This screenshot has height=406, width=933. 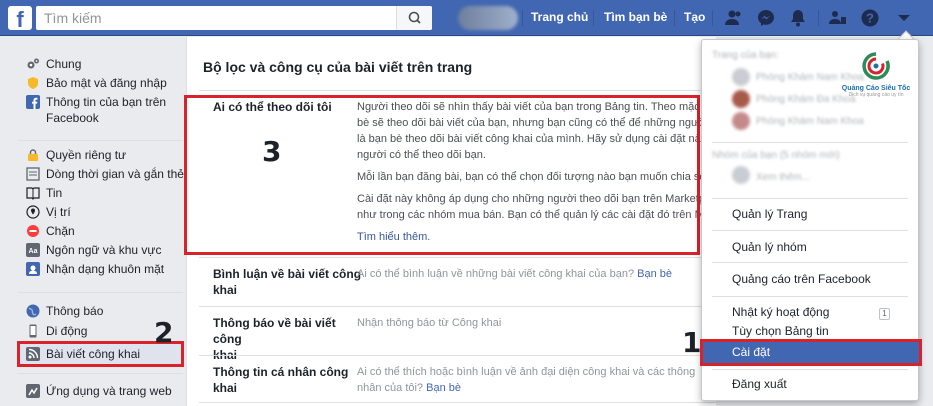 I want to click on svg-text: Aa, so click(x=33, y=251).